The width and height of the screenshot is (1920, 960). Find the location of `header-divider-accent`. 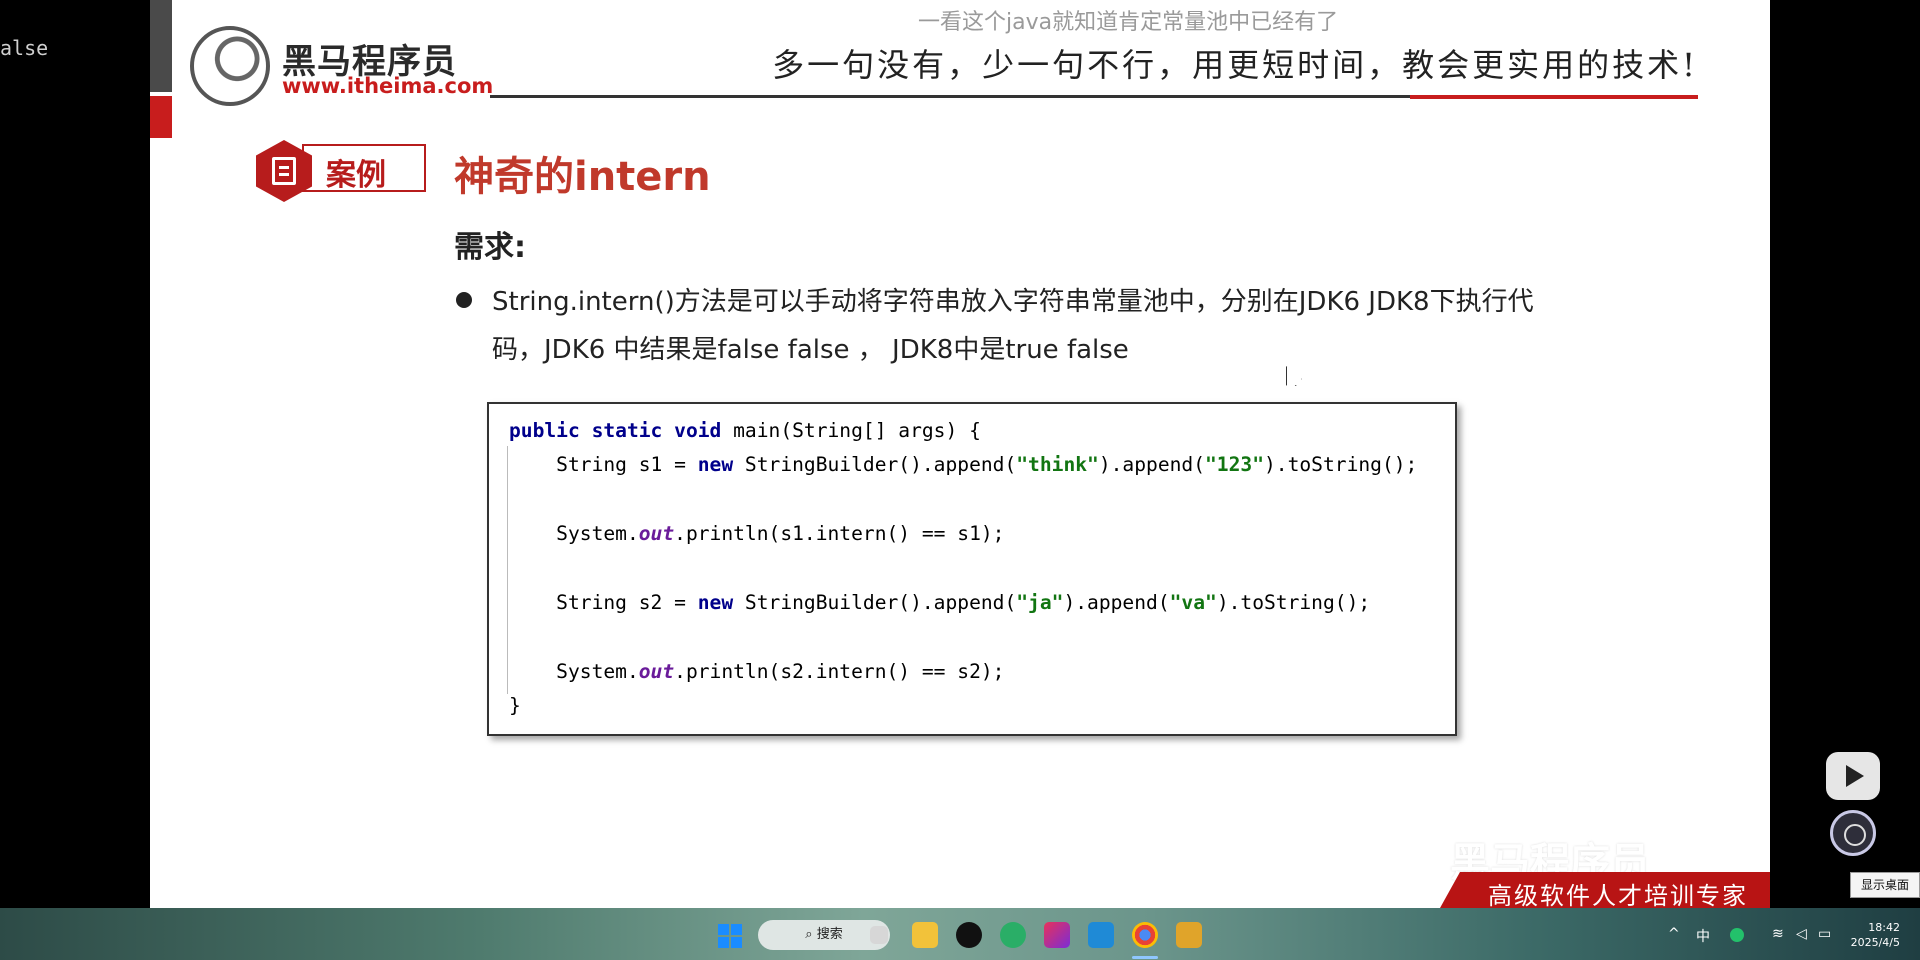

header-divider-accent is located at coordinates (1554, 97).